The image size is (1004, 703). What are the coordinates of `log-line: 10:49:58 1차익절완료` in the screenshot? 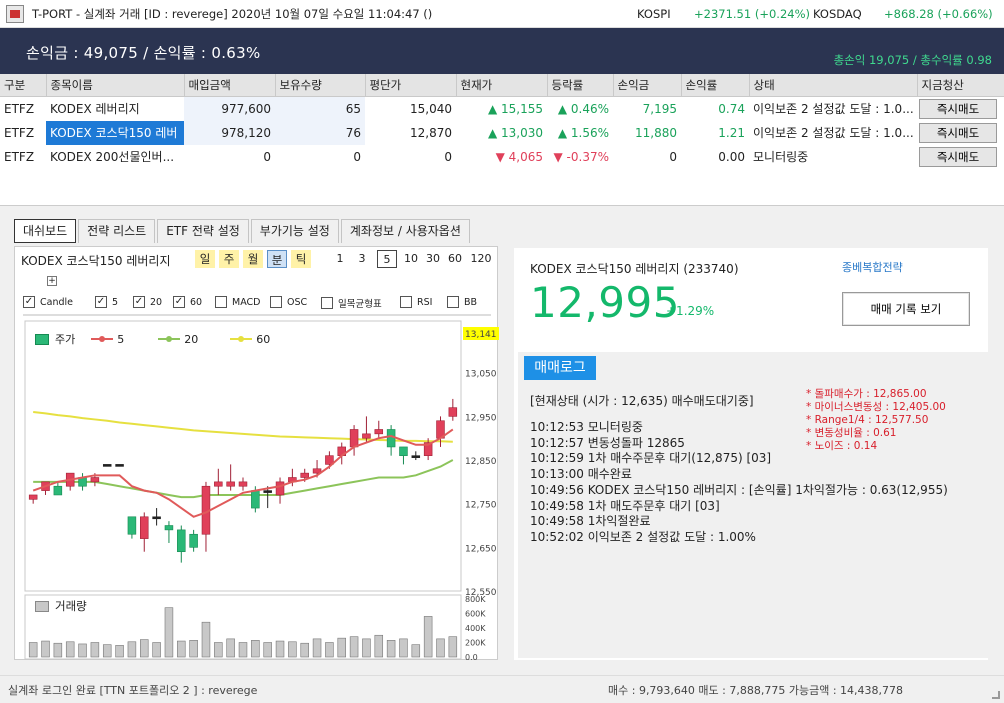 It's located at (590, 521).